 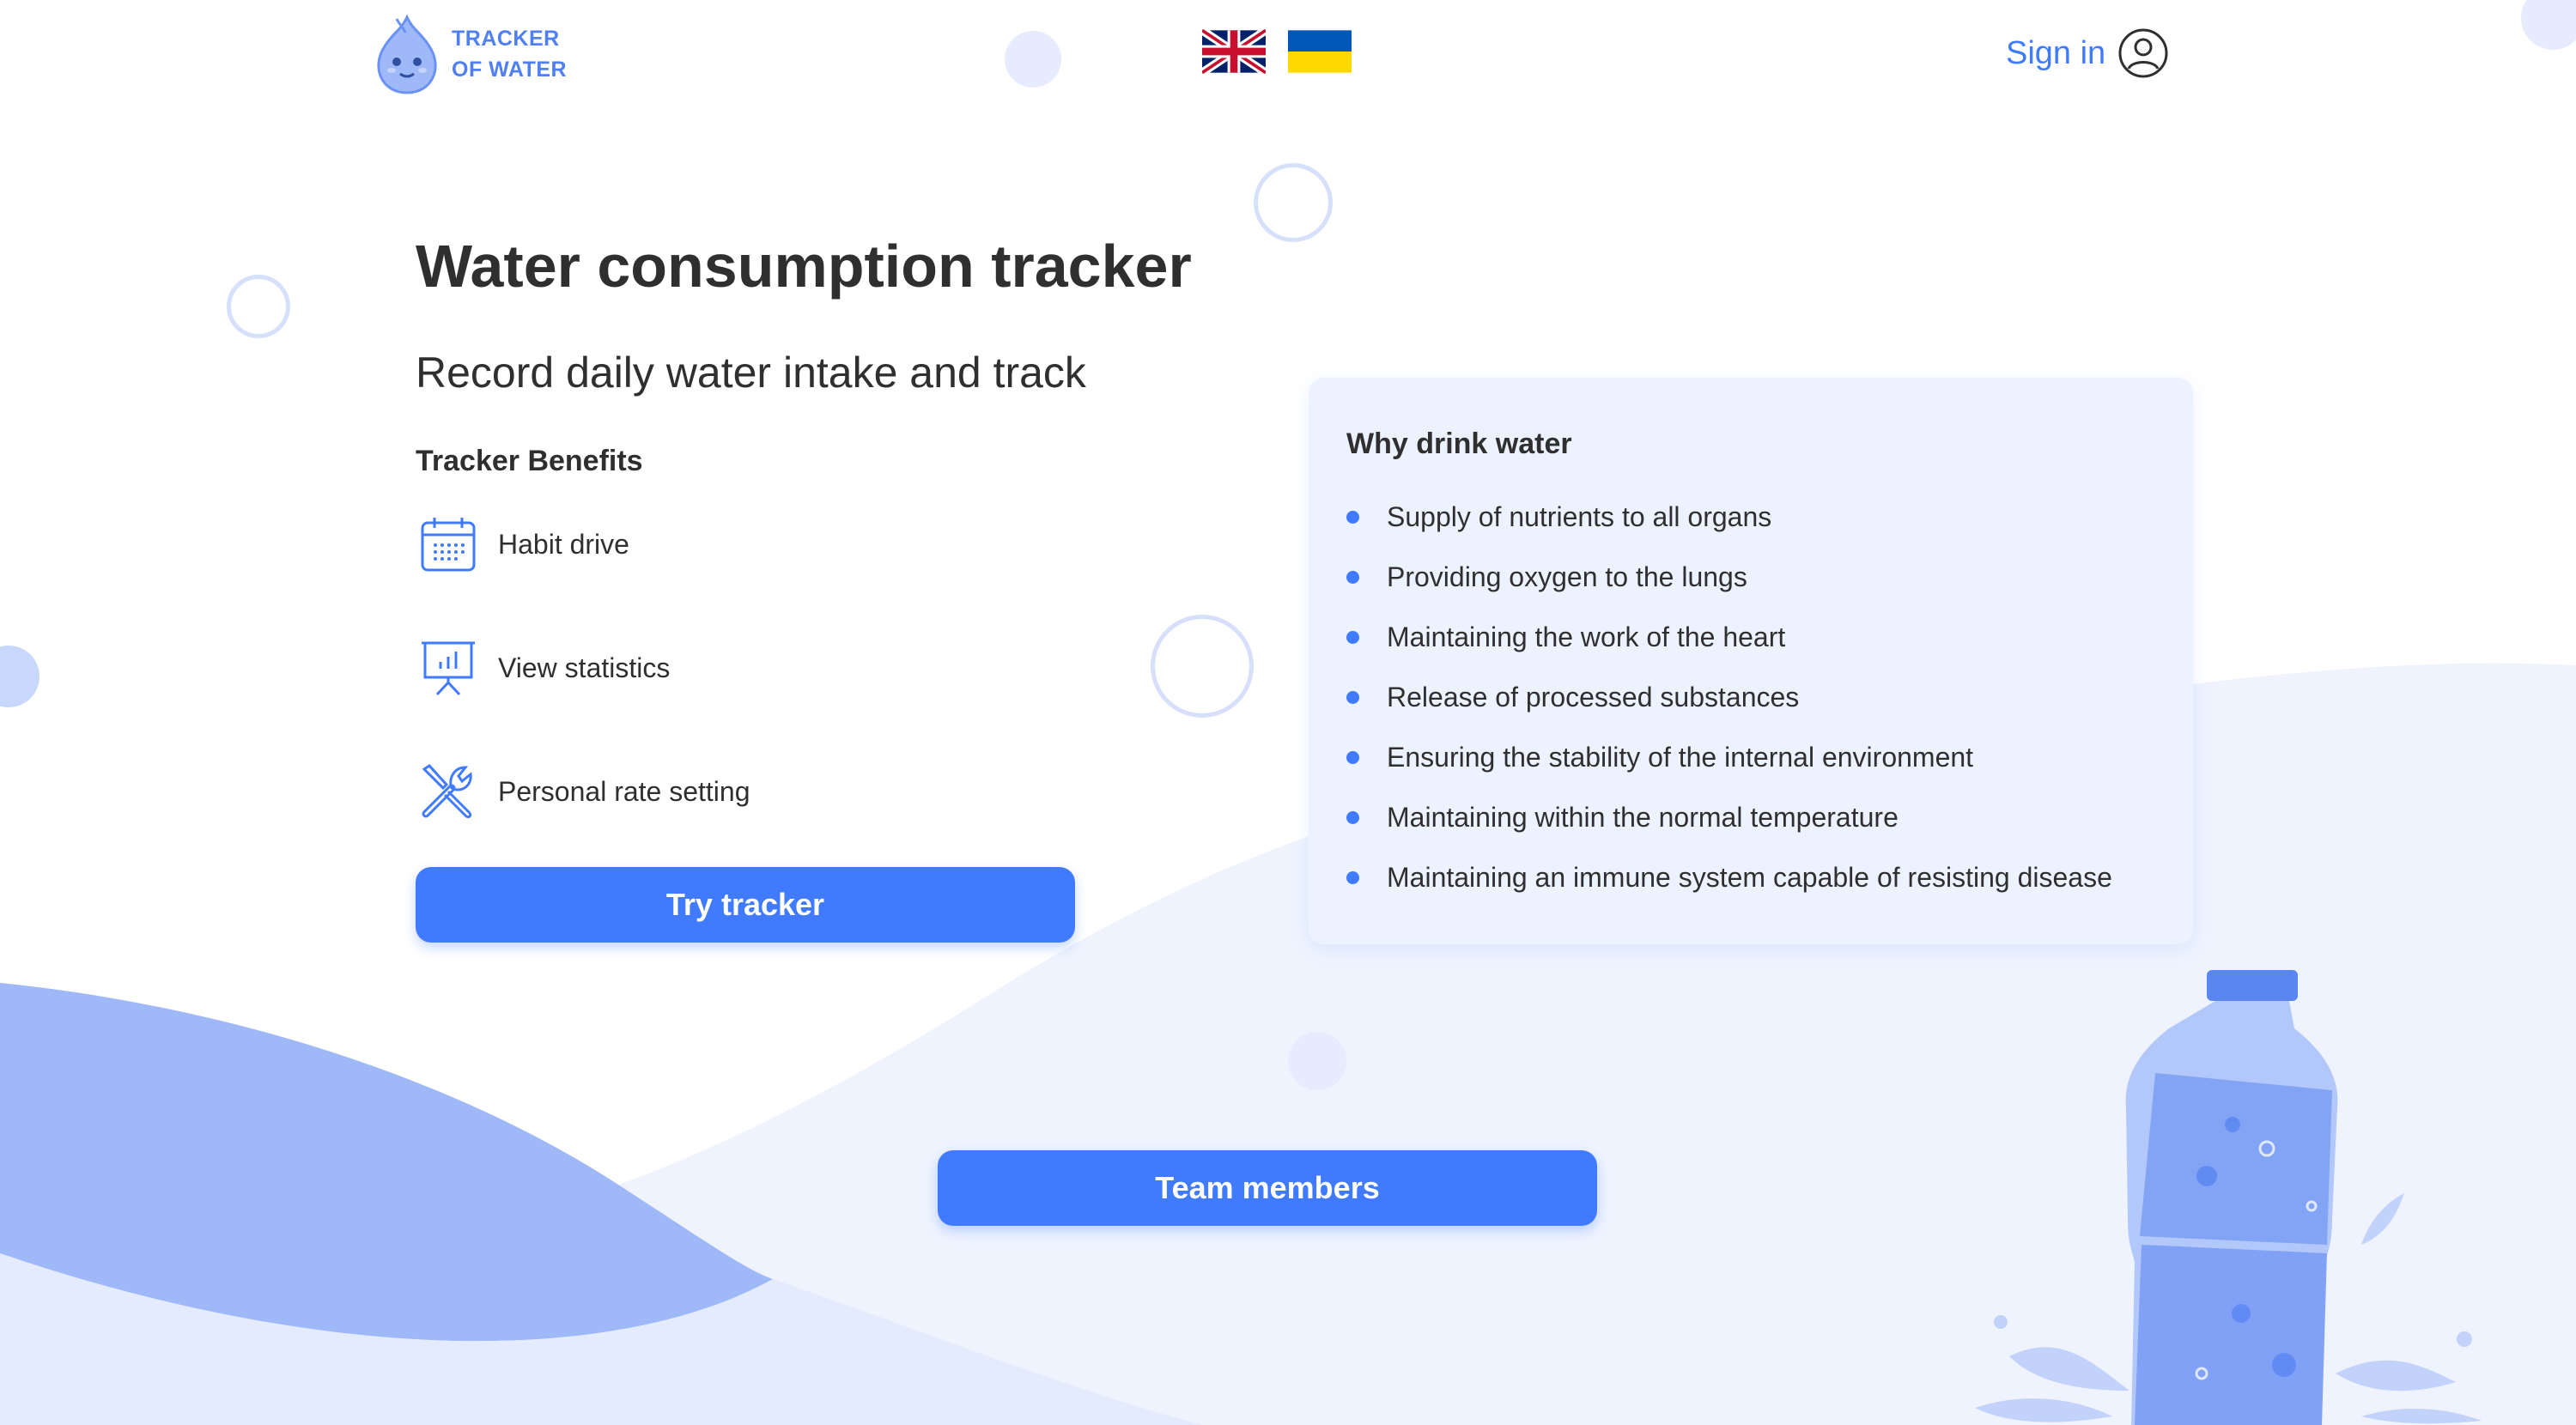 I want to click on list-item: Maintaining the work of the heart, so click(x=1751, y=637).